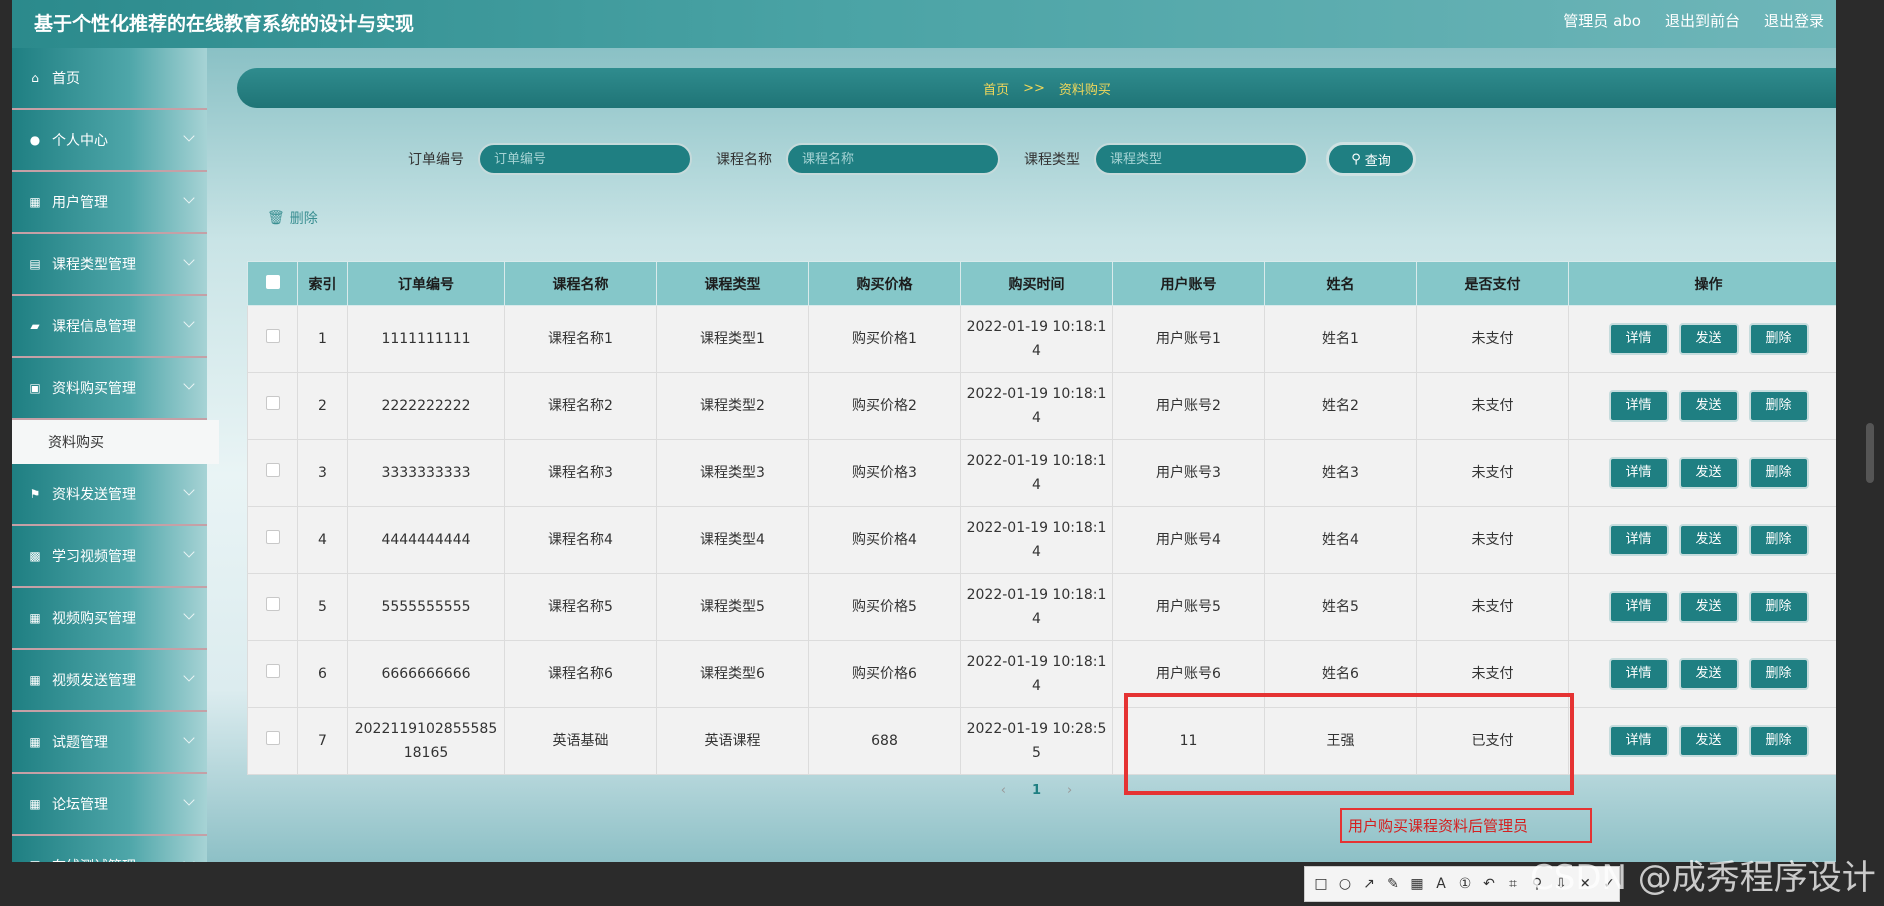 The image size is (1884, 906). Describe the element at coordinates (924, 24) in the screenshot. I see `top-bar: 基于个性化推荐的在线教育系统的设计与实现 管理员 abo 退出到前台 退出登录` at that location.